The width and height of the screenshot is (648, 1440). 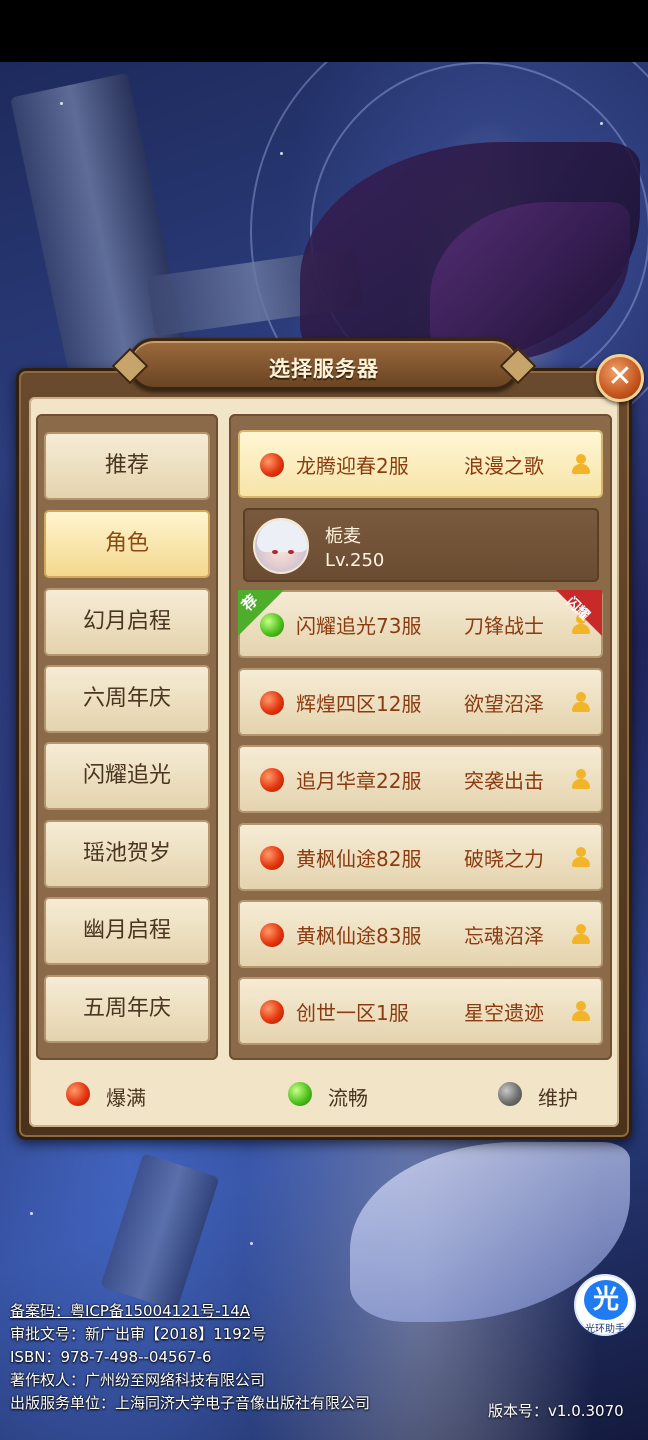 I want to click on server-row: 辉煌四区12服 欲望沼泽, so click(x=420, y=702).